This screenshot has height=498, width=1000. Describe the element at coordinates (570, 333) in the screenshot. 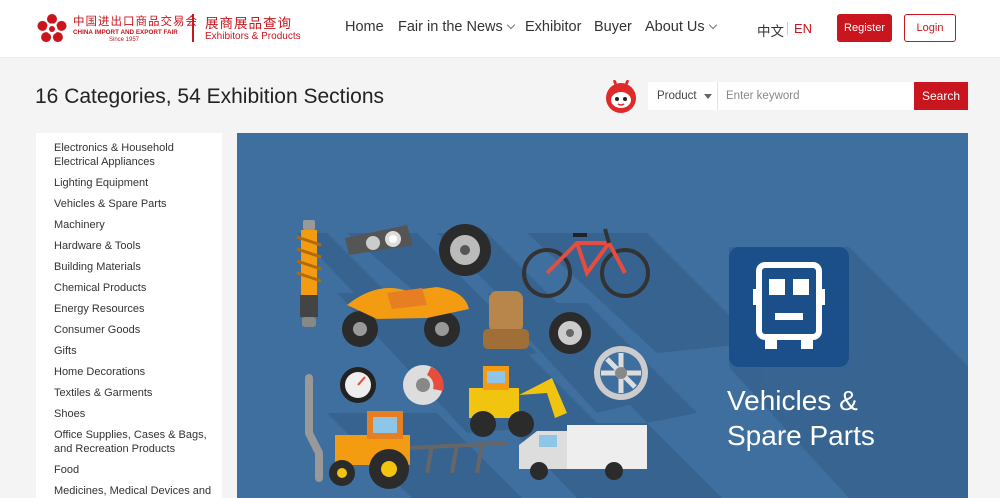

I see `brake-disc-icon` at that location.